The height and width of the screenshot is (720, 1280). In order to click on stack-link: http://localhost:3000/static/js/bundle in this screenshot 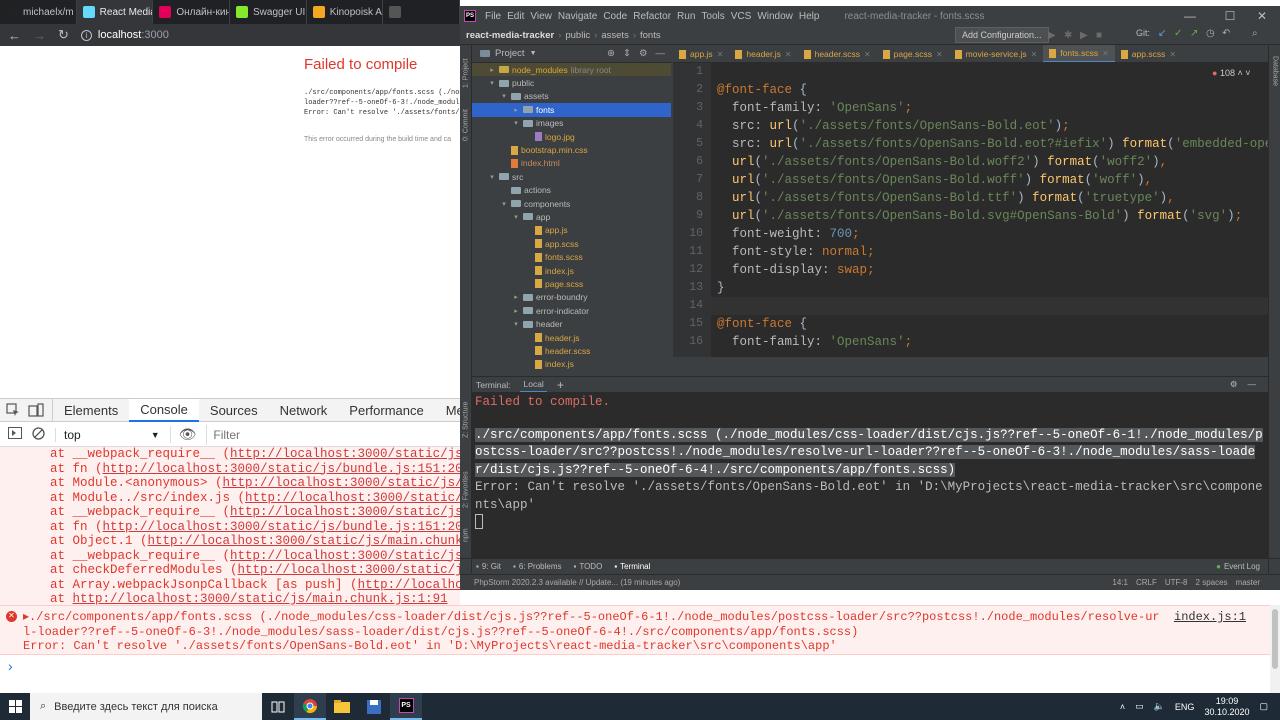, I will do `click(345, 454)`.